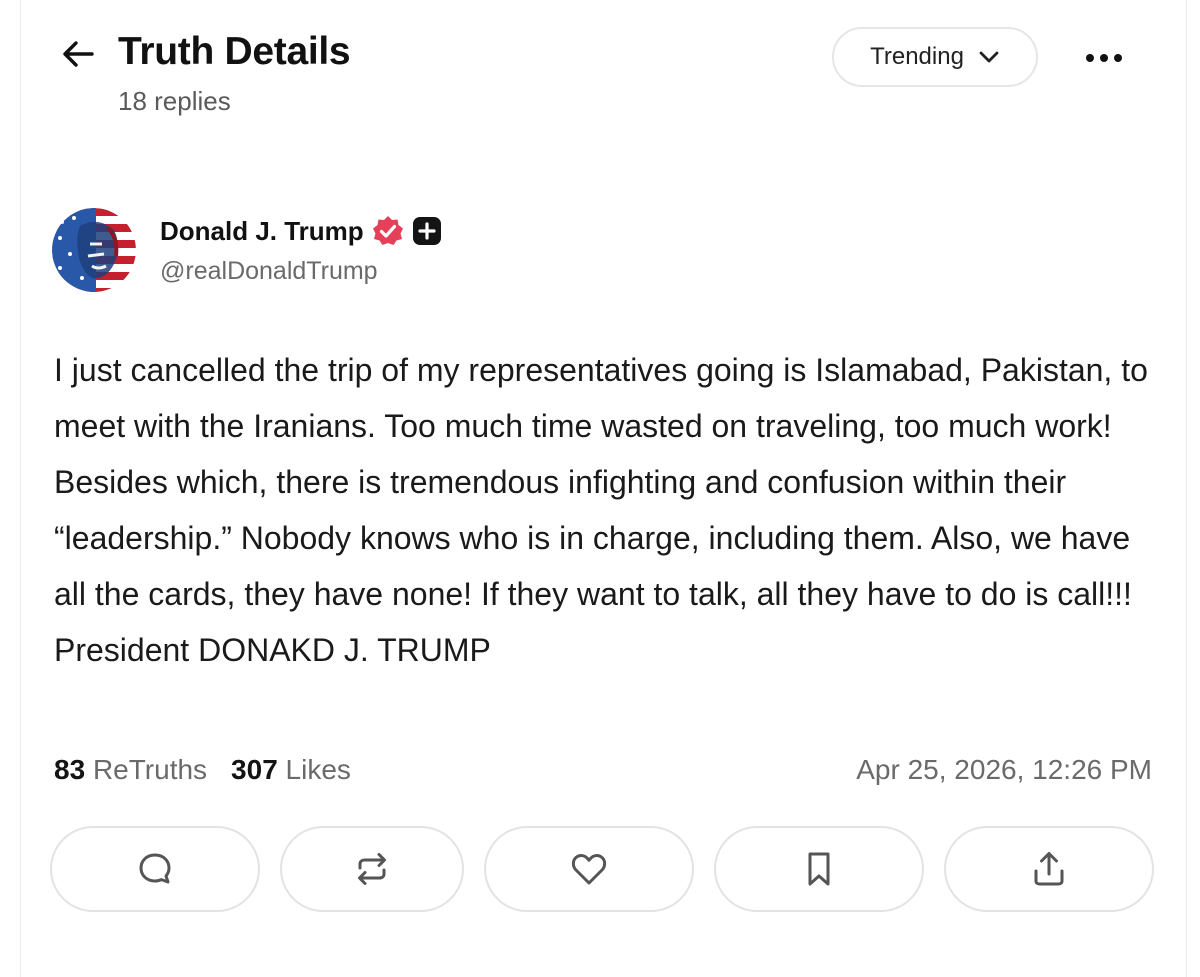 The width and height of the screenshot is (1200, 977). I want to click on post-stats: 83 ReTruths 307 Likes, so click(202, 770).